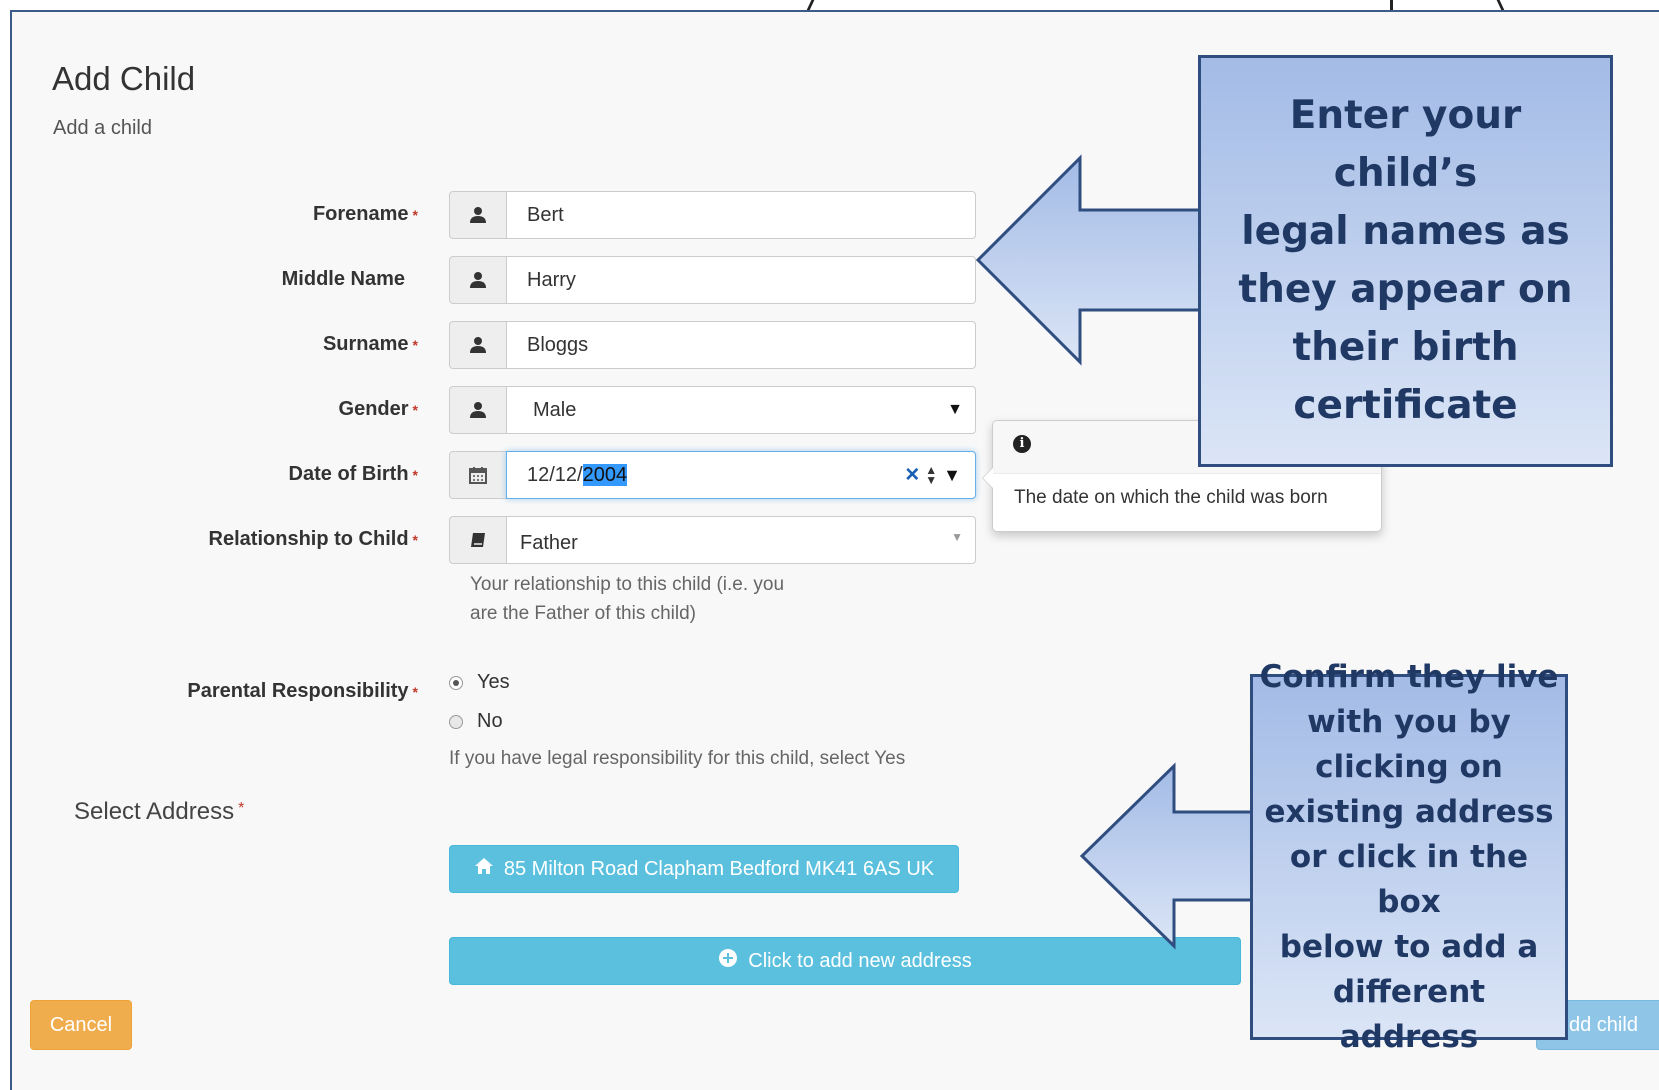  What do you see at coordinates (1409, 766) in the screenshot?
I see `callout-line: clicking on` at bounding box center [1409, 766].